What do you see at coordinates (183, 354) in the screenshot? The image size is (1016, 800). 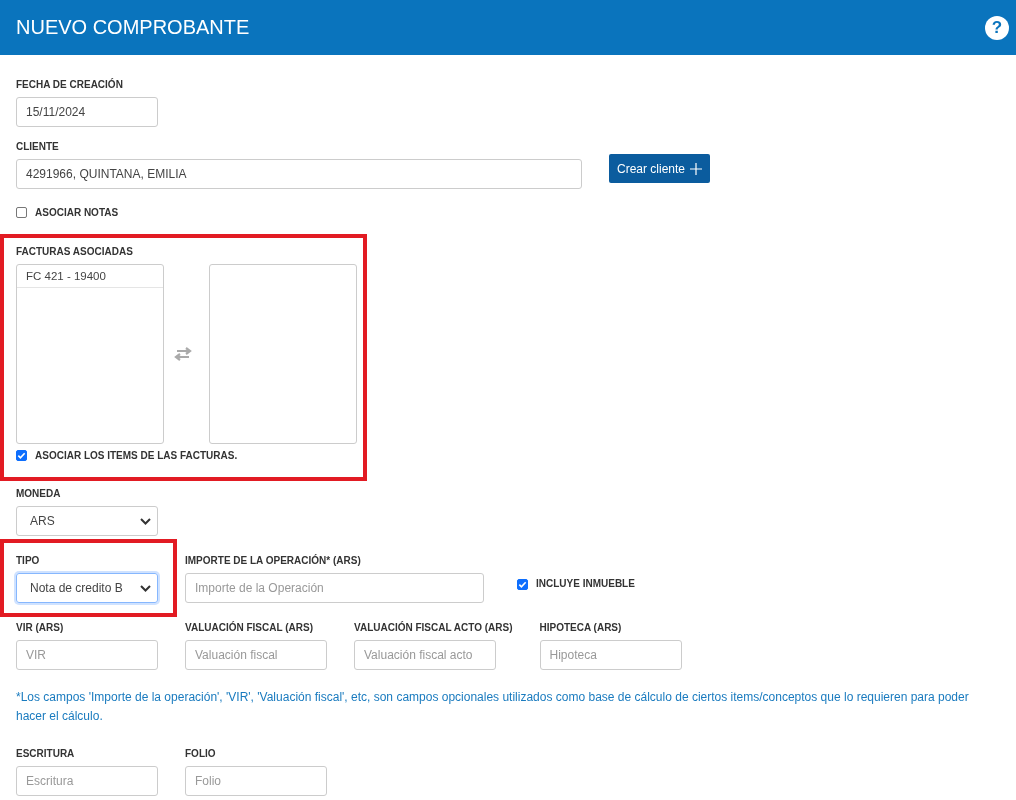 I see `swap-arrows-icon` at bounding box center [183, 354].